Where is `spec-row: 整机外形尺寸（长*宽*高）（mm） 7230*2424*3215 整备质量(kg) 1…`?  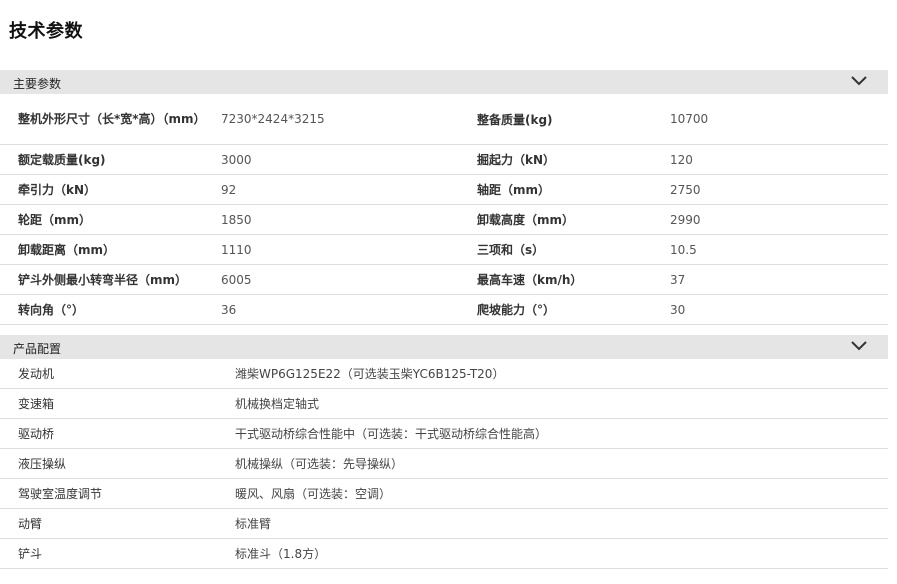
spec-row: 整机外形尺寸（长*宽*高）（mm） 7230*2424*3215 整备质量(kg) 1… is located at coordinates (444, 119).